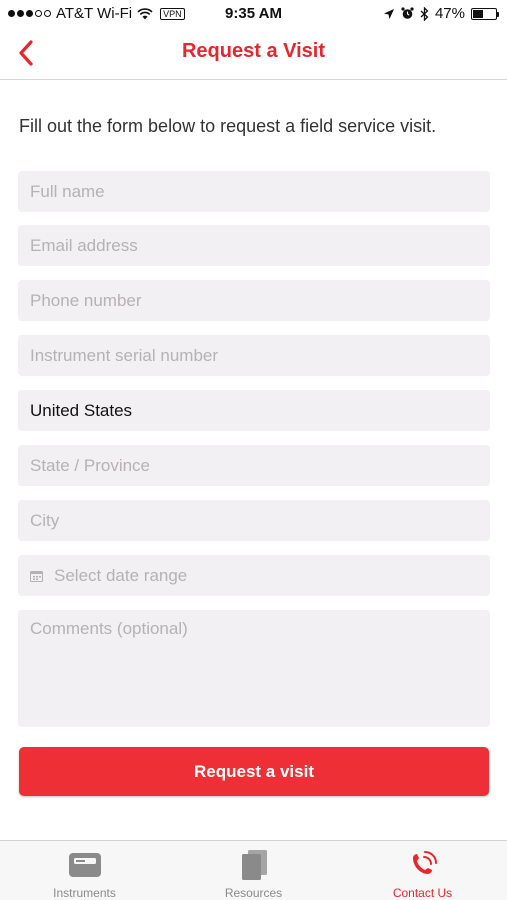 The width and height of the screenshot is (507, 900). What do you see at coordinates (254, 410) in the screenshot?
I see `country-input` at bounding box center [254, 410].